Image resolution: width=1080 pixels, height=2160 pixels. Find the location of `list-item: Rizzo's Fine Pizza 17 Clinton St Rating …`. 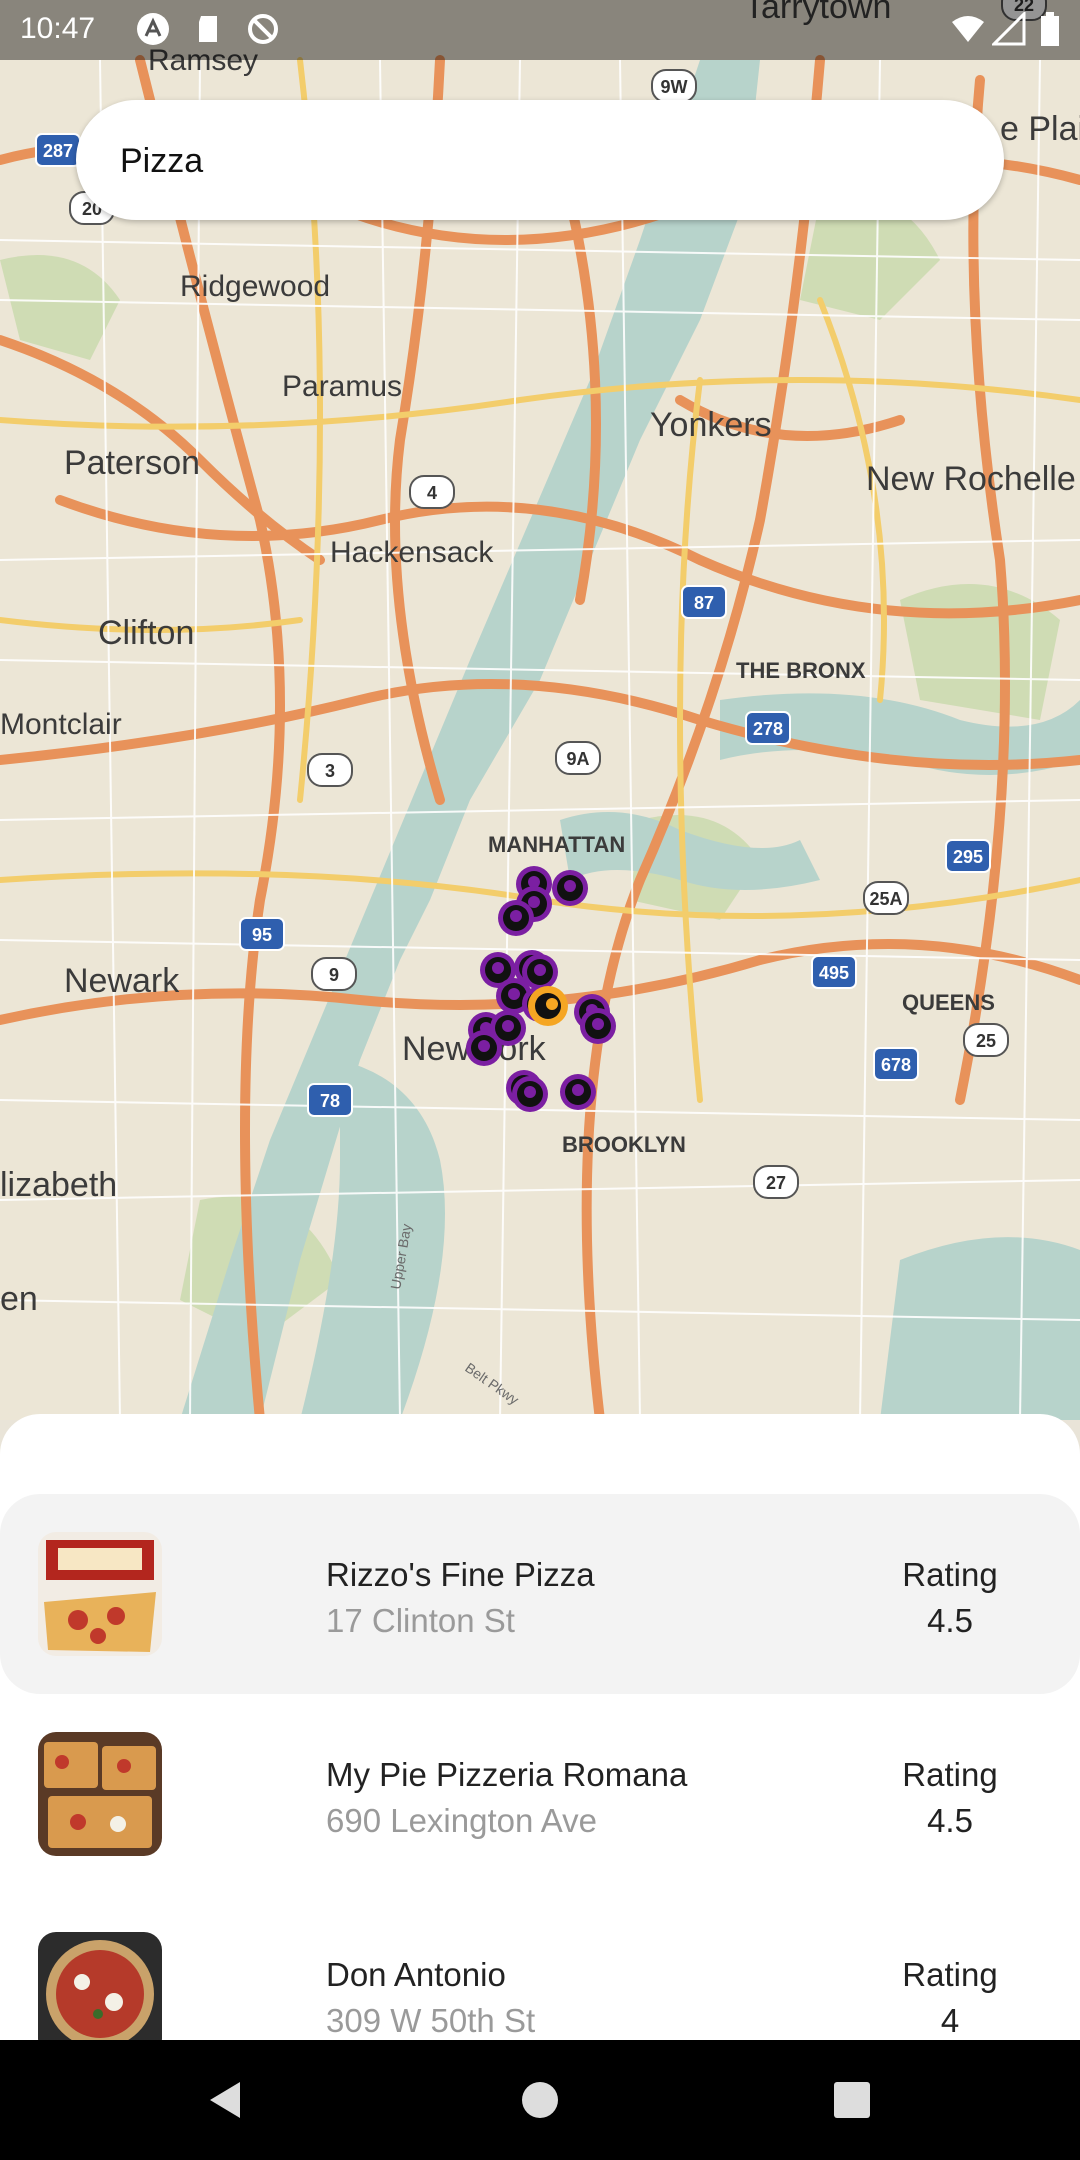

list-item: Rizzo's Fine Pizza 17 Clinton St Rating … is located at coordinates (540, 1594).